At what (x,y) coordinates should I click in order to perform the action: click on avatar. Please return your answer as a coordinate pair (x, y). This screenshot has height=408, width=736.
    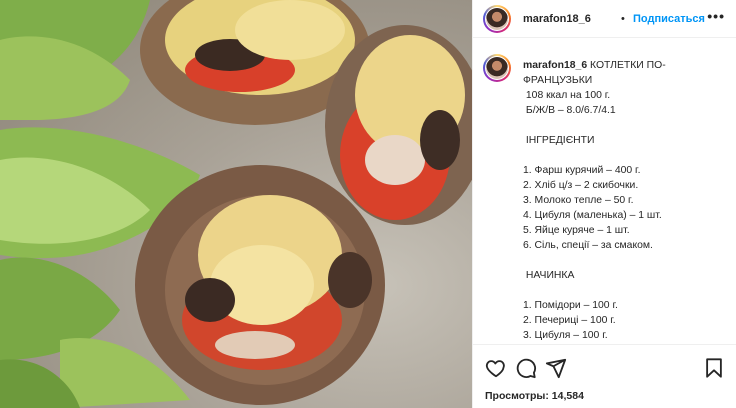
    Looking at the image, I should click on (497, 19).